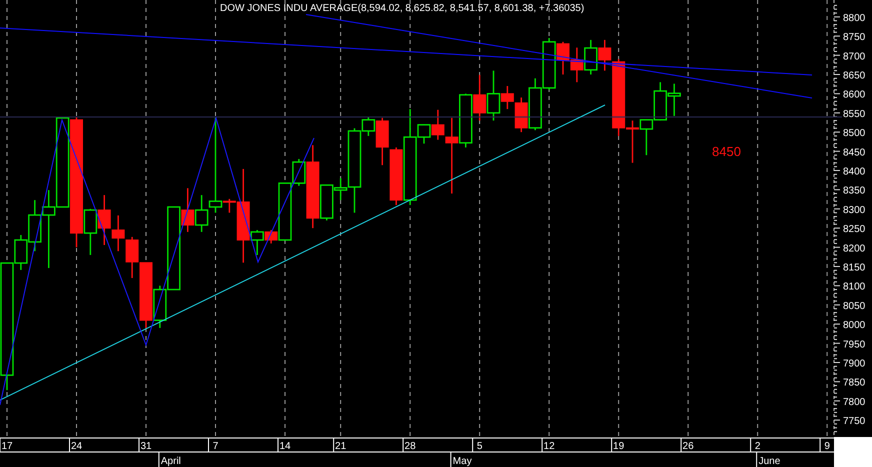 The width and height of the screenshot is (872, 467). What do you see at coordinates (146, 446) in the screenshot?
I see `date-label: 31` at bounding box center [146, 446].